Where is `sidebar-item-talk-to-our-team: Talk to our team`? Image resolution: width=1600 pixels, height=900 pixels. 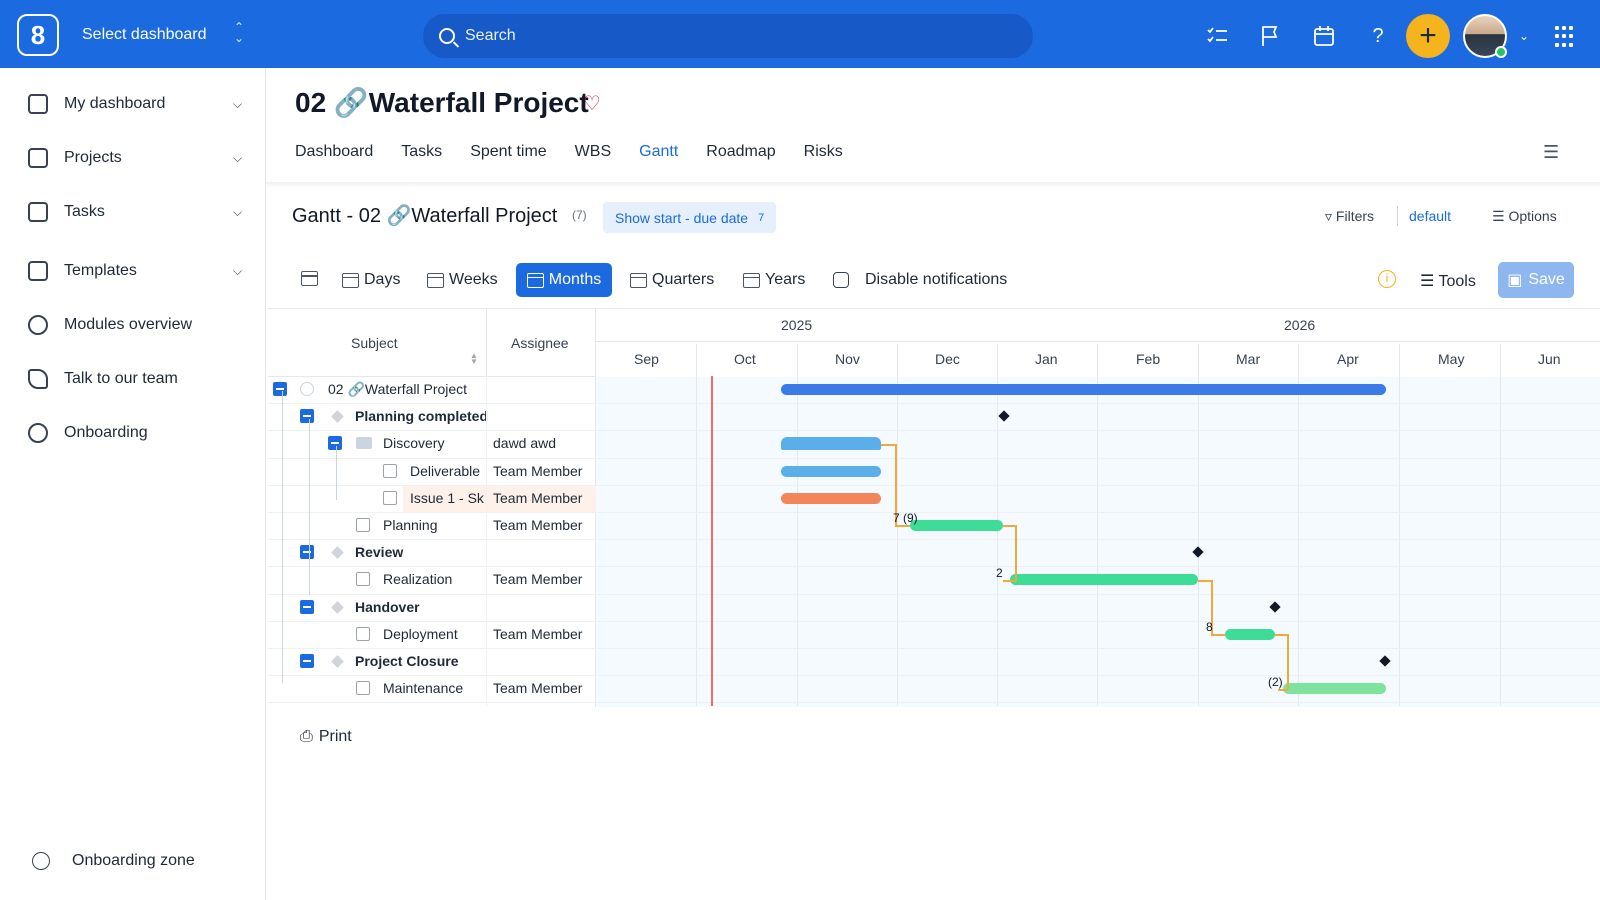
sidebar-item-talk-to-our-team: Talk to our team is located at coordinates (103, 379).